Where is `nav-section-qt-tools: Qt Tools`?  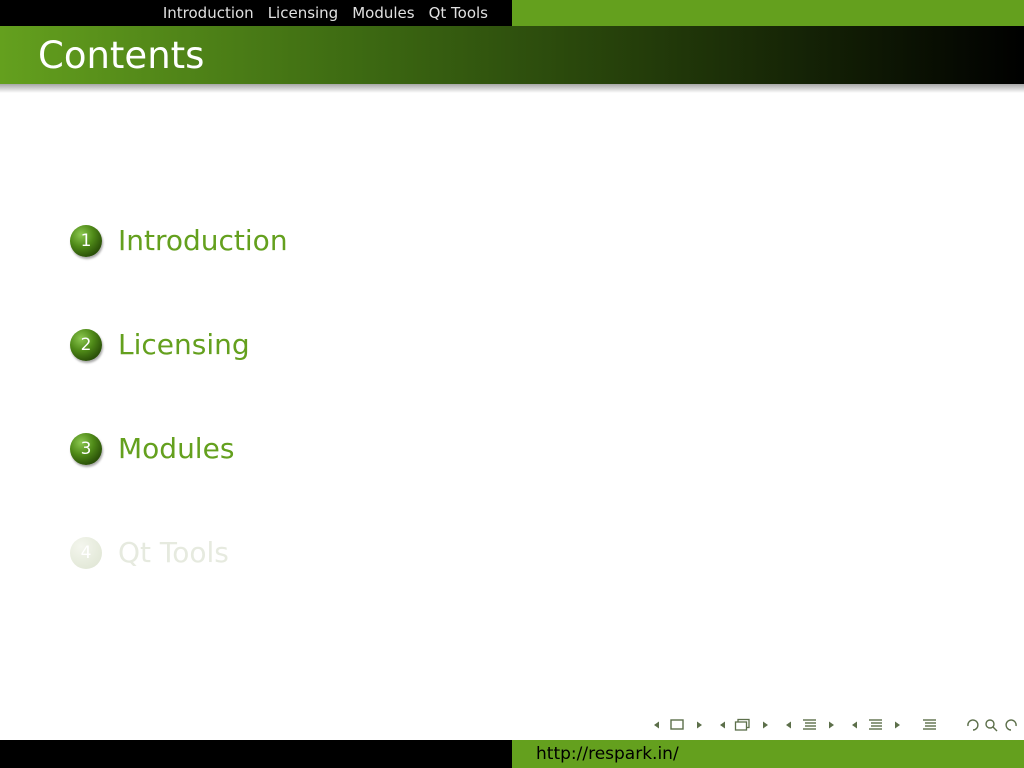
nav-section-qt-tools: Qt Tools is located at coordinates (458, 13).